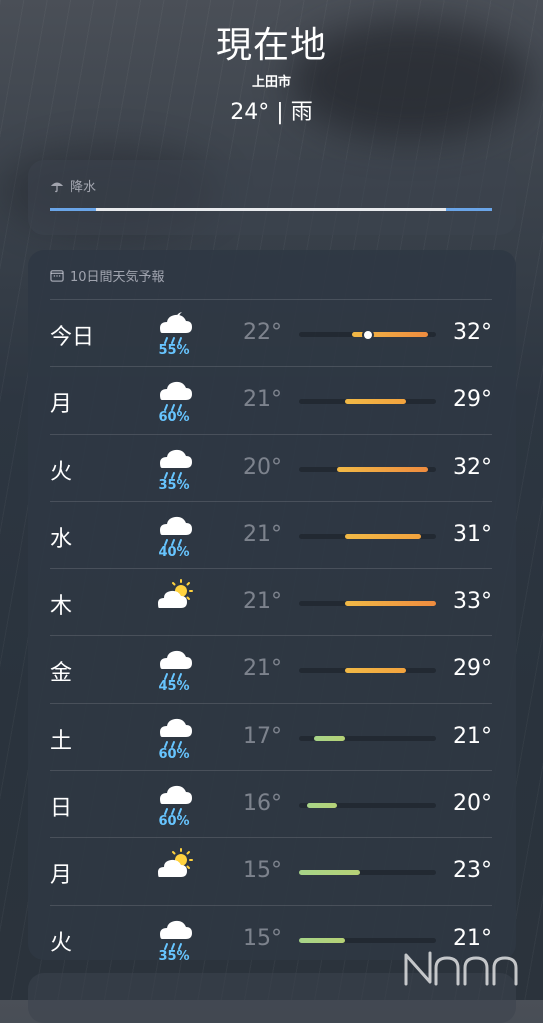 The image size is (543, 1023). I want to click on forecast-row: 月 60% 21° 29°, so click(271, 399).